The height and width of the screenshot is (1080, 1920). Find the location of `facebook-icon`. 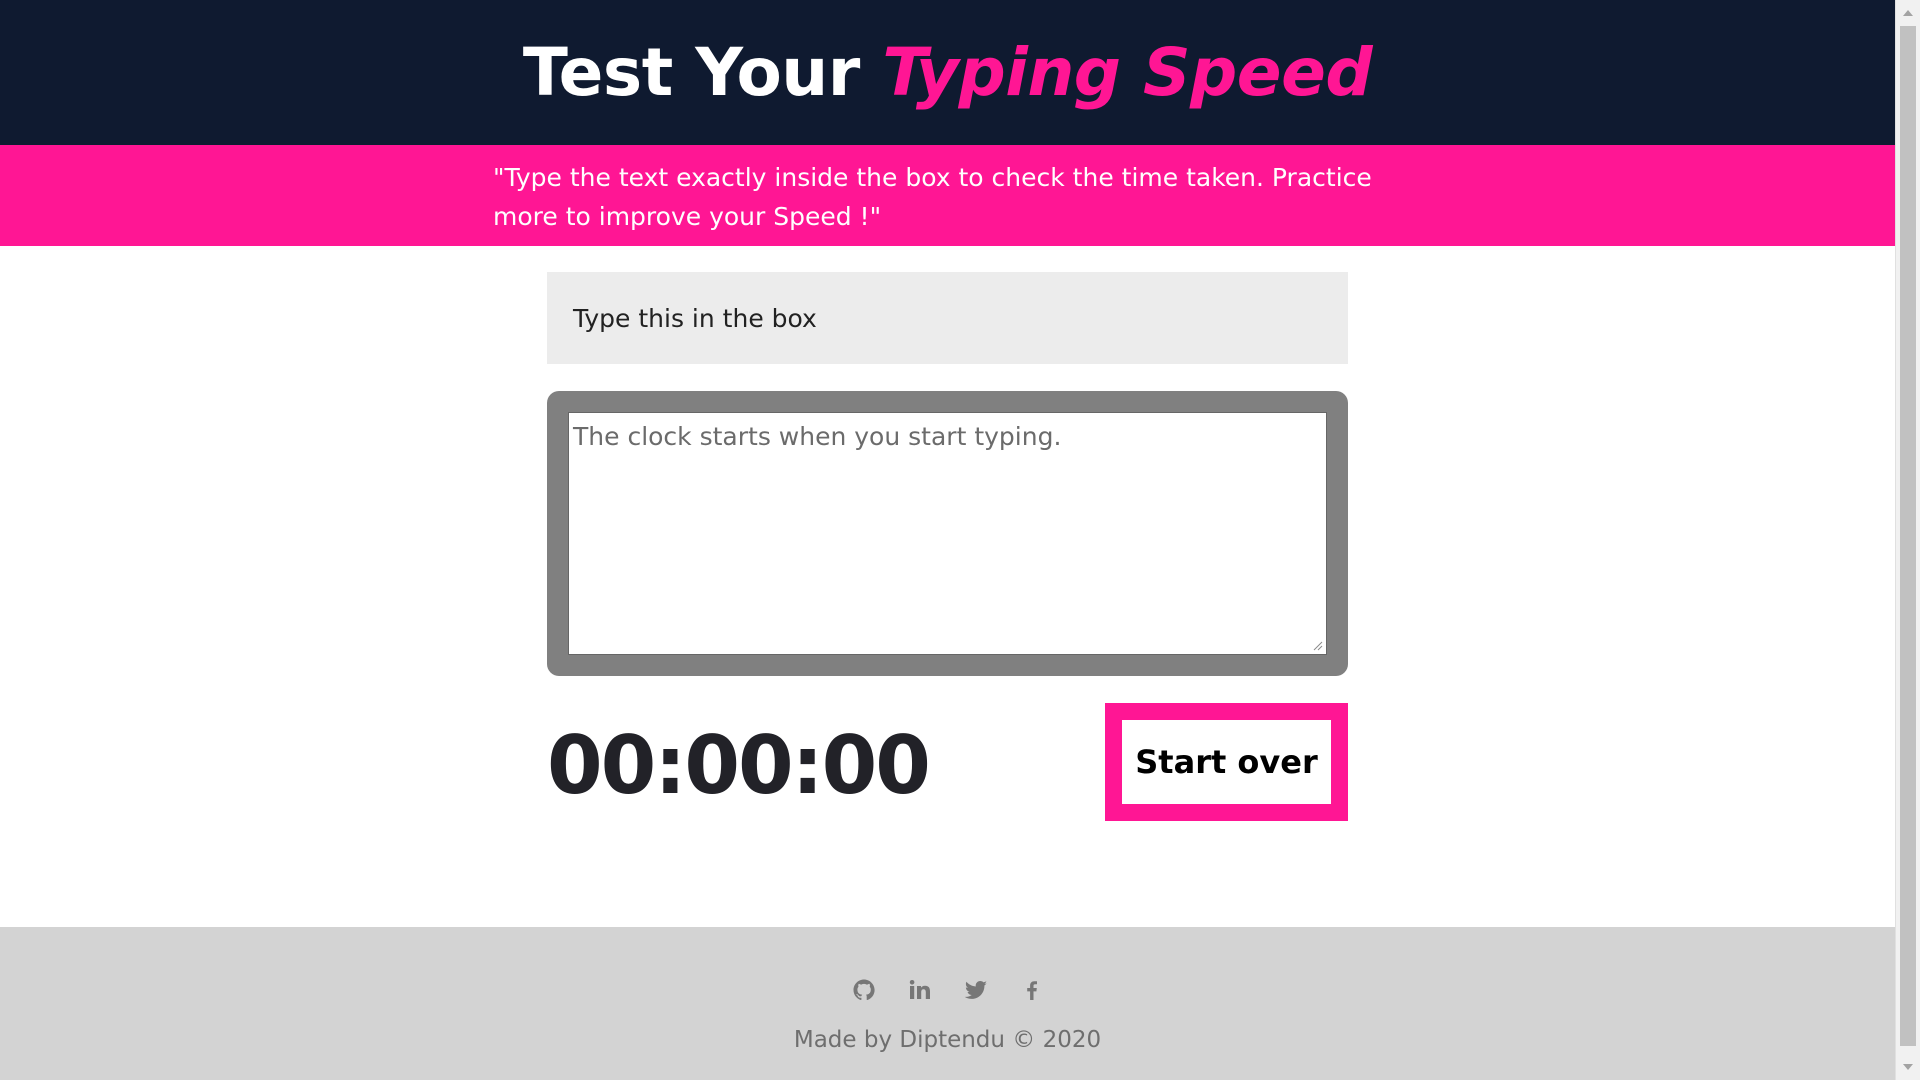

facebook-icon is located at coordinates (1031, 990).